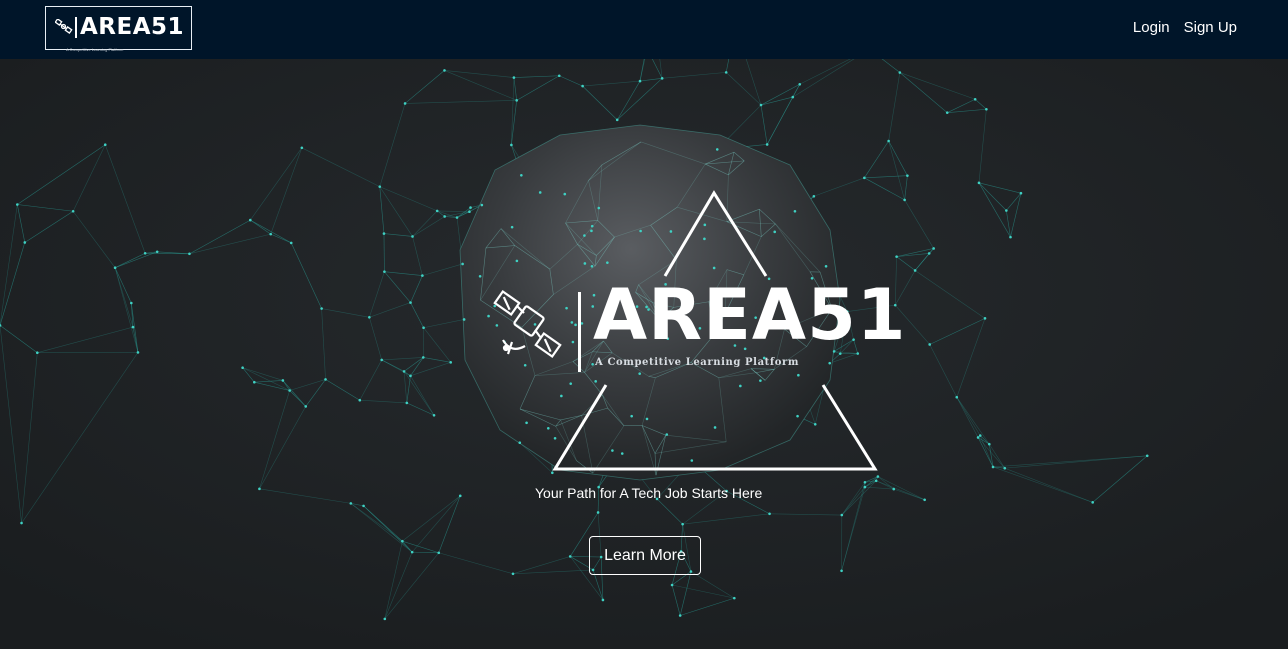  I want to click on brand-logo: AREA51 A Competitive Learning Platform, so click(118, 29).